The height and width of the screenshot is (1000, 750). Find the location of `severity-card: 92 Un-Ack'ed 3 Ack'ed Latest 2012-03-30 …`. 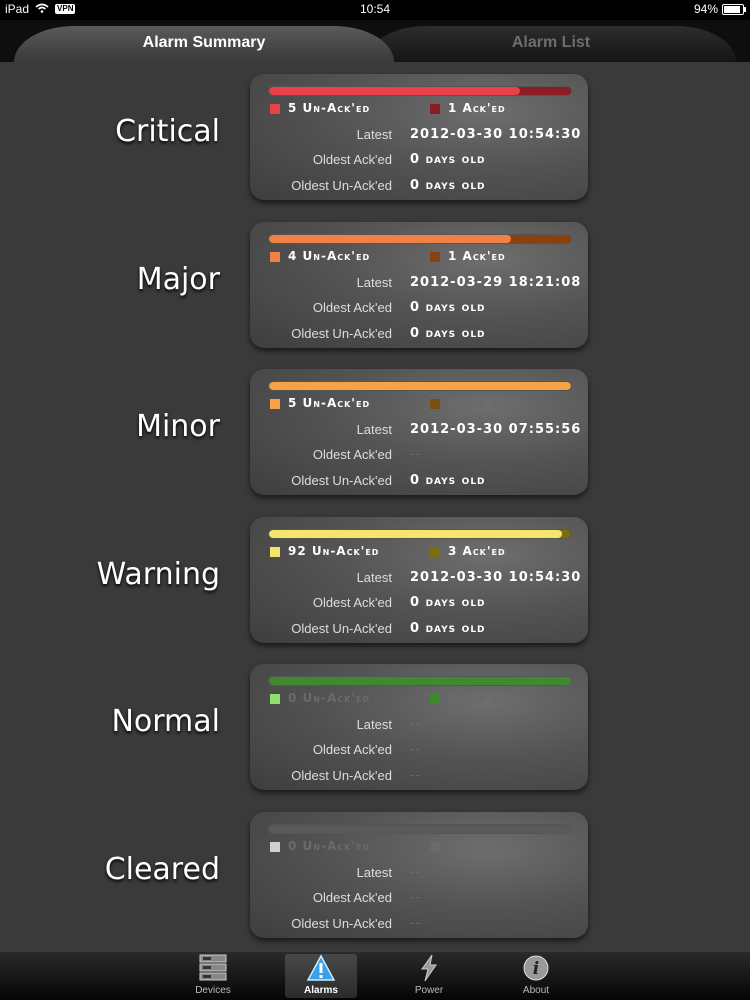

severity-card: 92 Un-Ack'ed 3 Ack'ed Latest 2012-03-30 … is located at coordinates (419, 579).